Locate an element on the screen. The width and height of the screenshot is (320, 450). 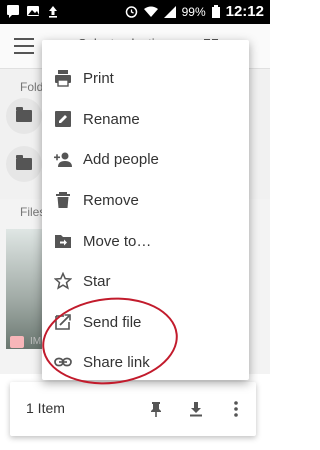
menu-icon is located at coordinates (24, 46).